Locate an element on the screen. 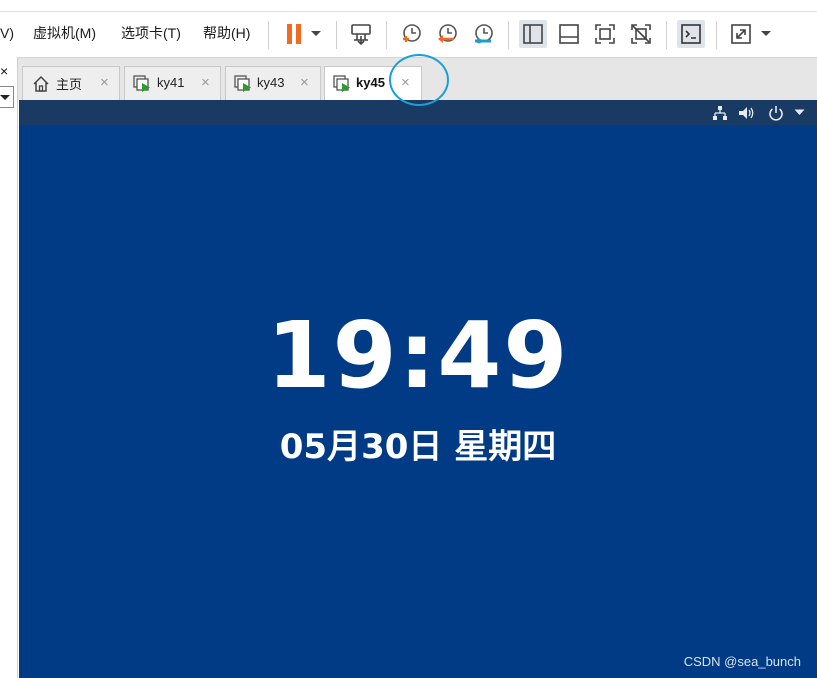 Image resolution: width=817 pixels, height=678 pixels. tab-ky43: ky43 × is located at coordinates (273, 83).